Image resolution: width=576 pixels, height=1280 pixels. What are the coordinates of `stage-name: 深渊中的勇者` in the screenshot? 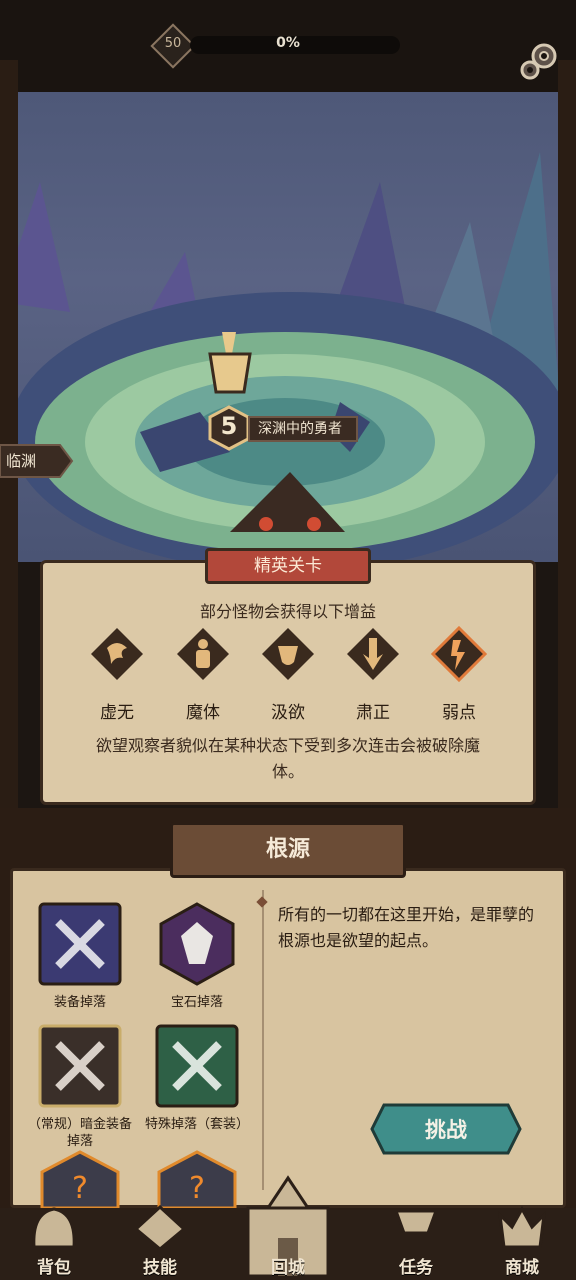 It's located at (303, 429).